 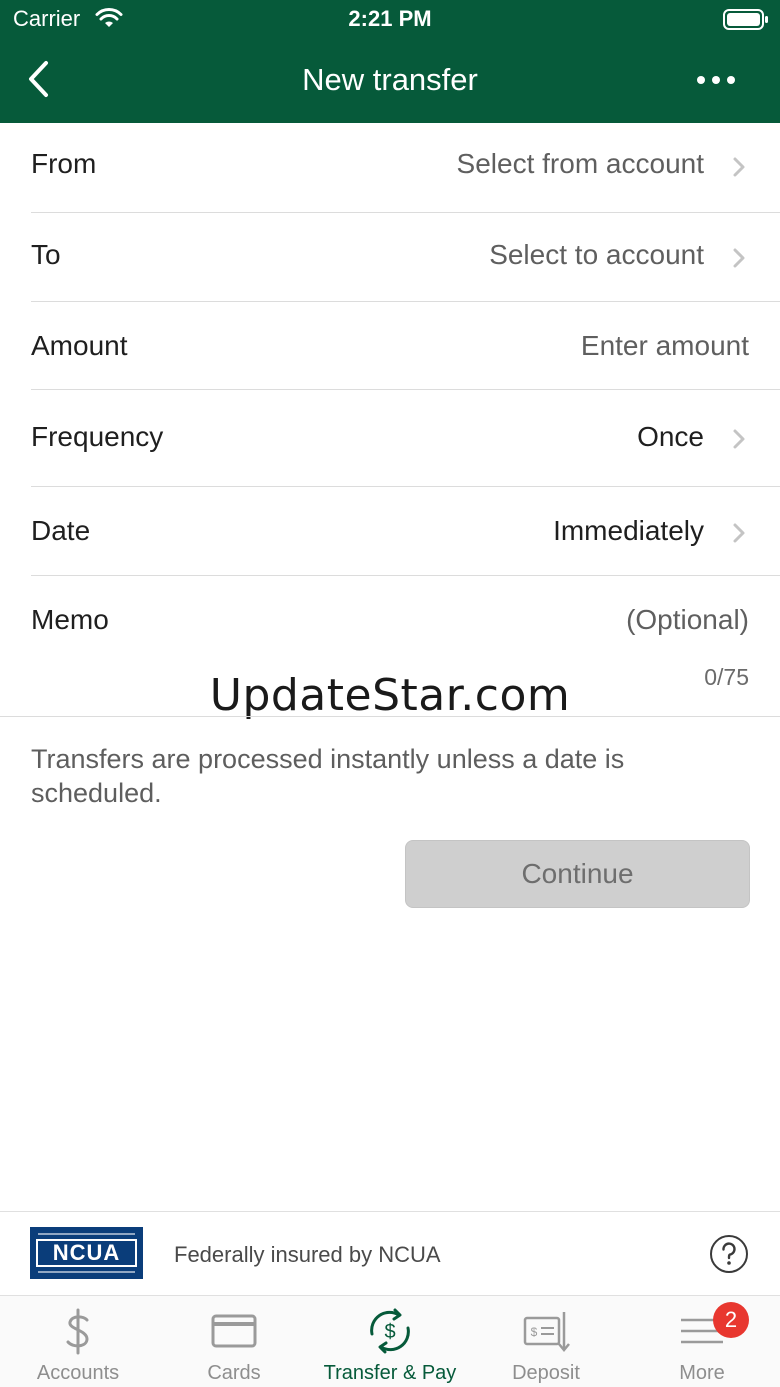 I want to click on date-value: Immediately, so click(x=628, y=530).